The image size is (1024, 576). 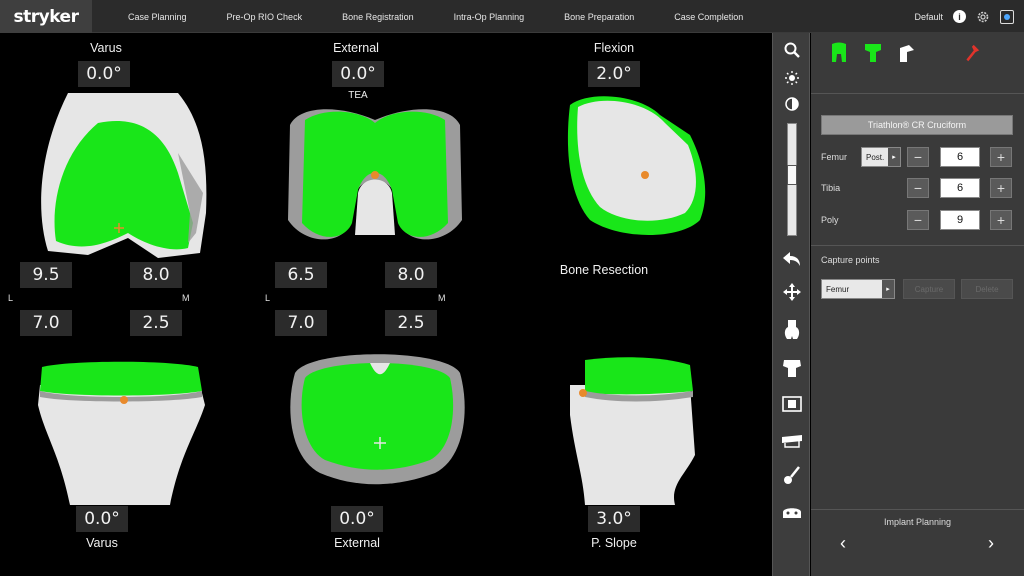 What do you see at coordinates (960, 157) in the screenshot?
I see `femur-size-field: 6` at bounding box center [960, 157].